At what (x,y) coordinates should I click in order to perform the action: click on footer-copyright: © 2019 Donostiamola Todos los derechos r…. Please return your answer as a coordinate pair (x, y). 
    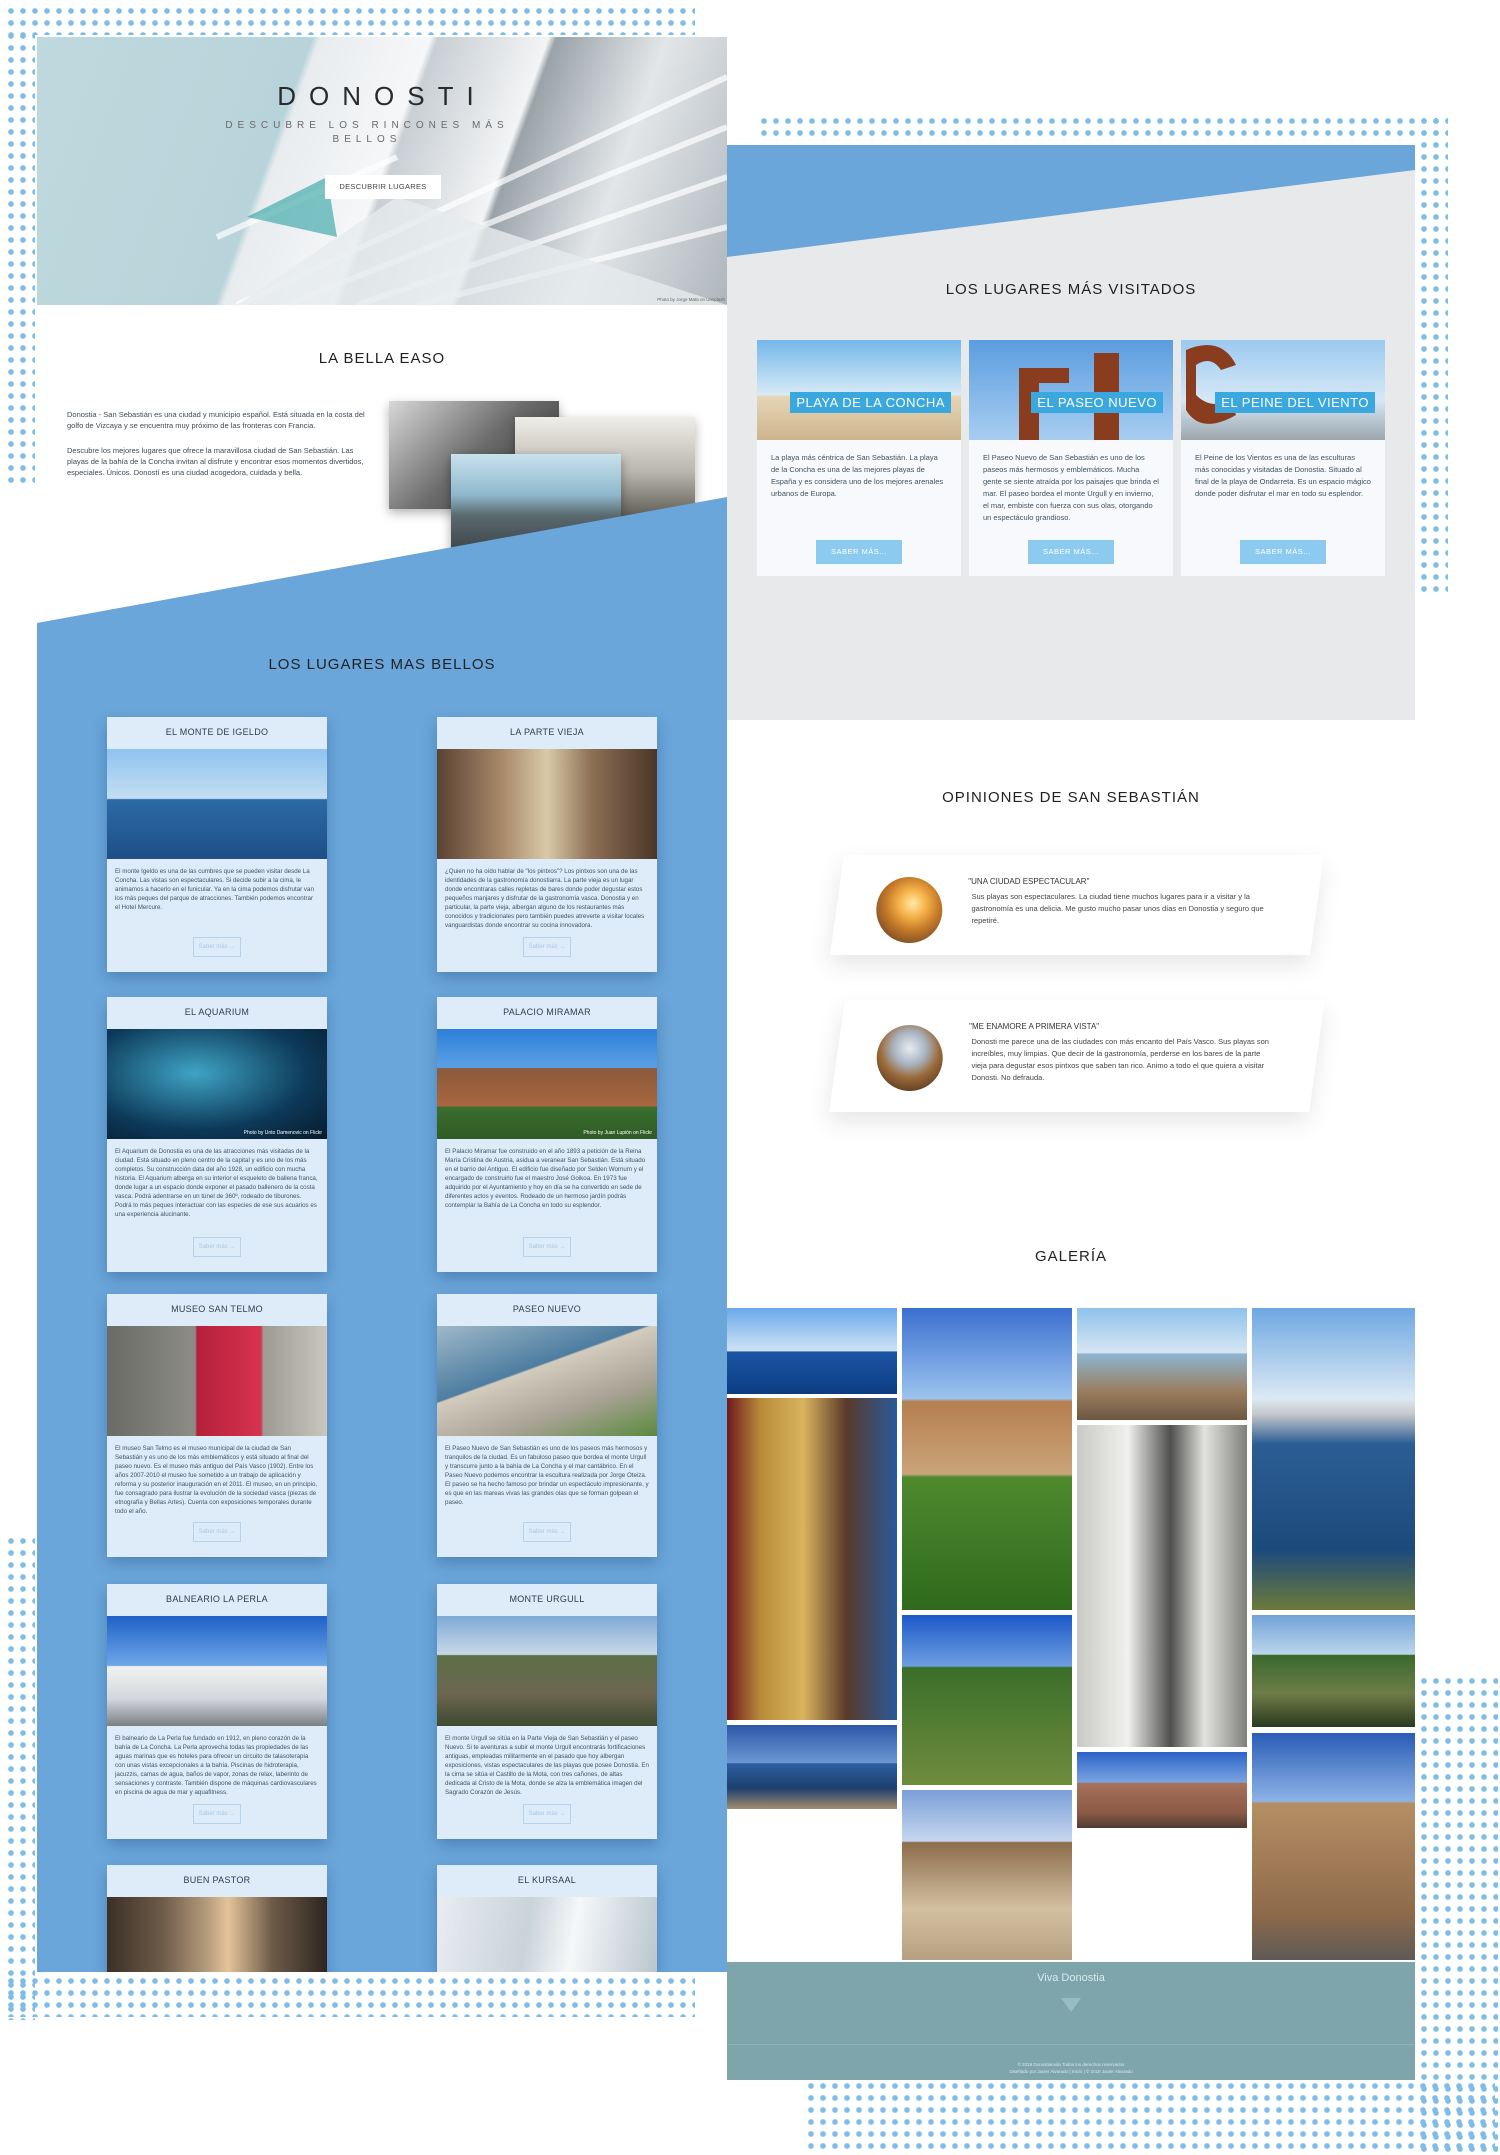
    Looking at the image, I should click on (1071, 2064).